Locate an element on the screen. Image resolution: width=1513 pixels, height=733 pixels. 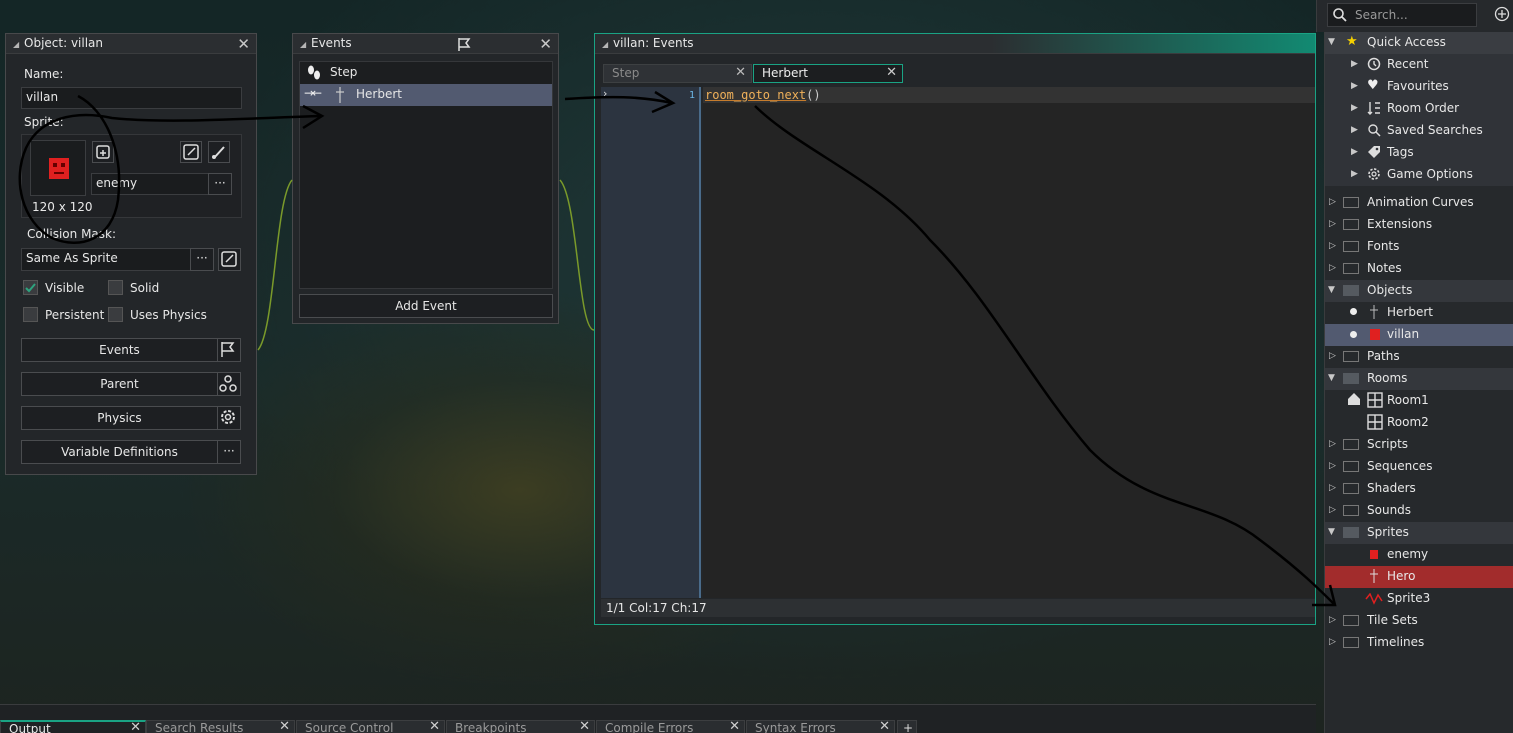
asset-enemy: enemy is located at coordinates (1419, 555).